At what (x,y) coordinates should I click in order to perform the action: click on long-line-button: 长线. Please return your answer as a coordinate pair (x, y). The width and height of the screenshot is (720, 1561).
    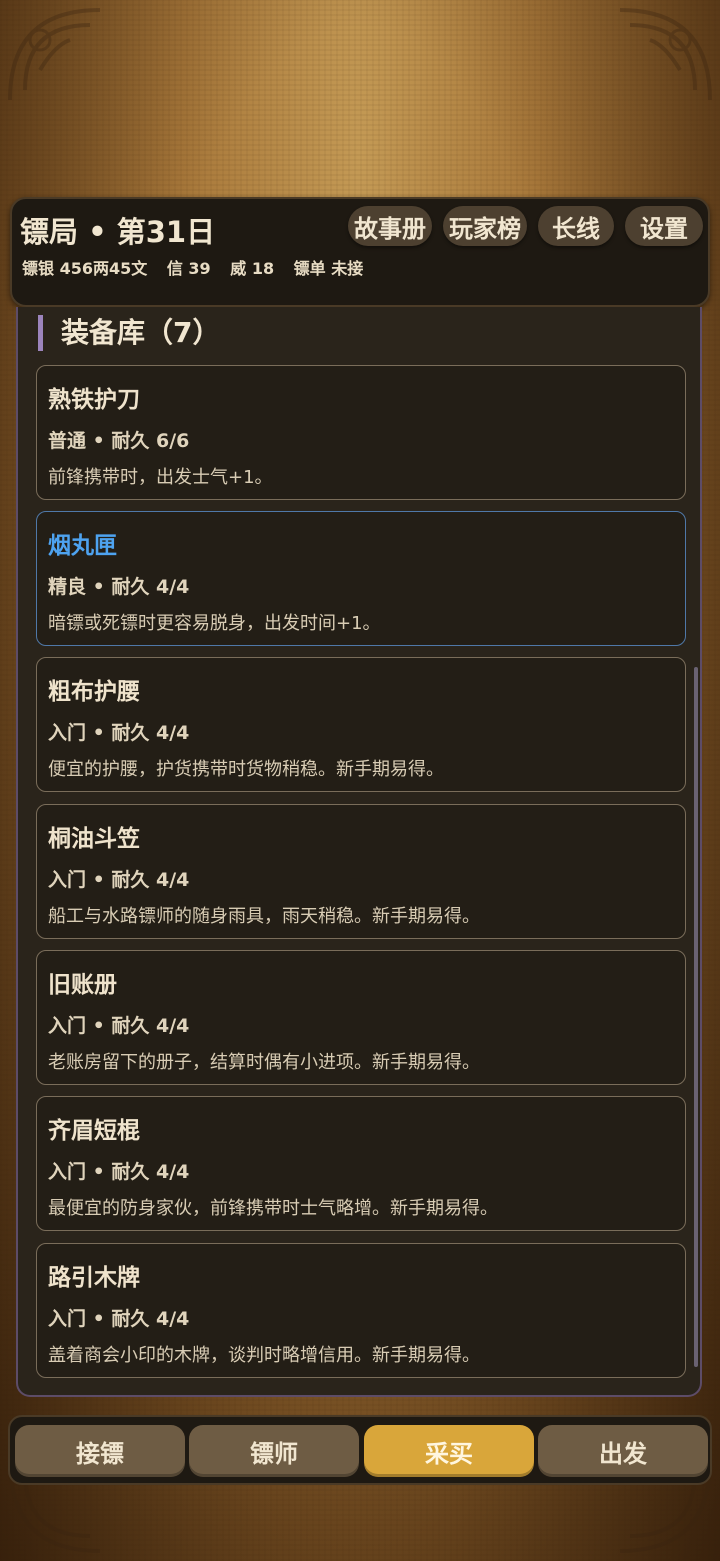
    Looking at the image, I should click on (576, 226).